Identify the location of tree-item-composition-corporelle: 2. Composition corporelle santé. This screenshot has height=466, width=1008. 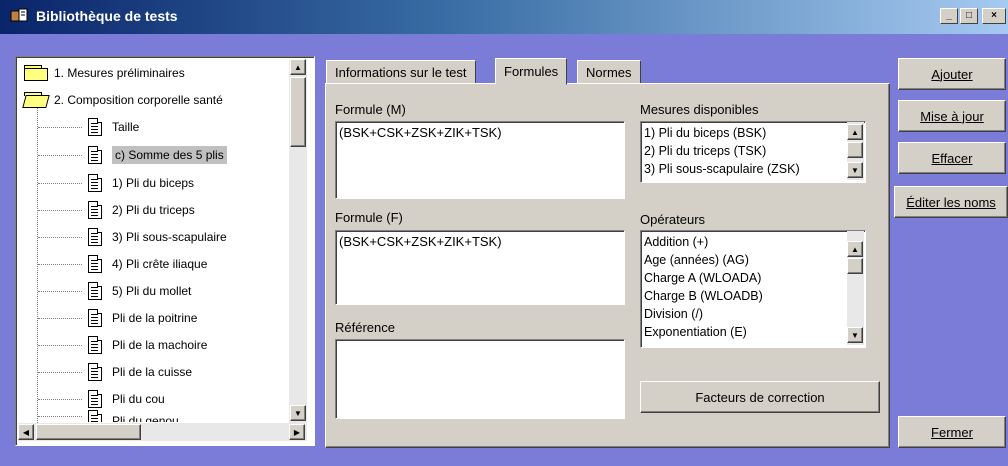
(122, 100).